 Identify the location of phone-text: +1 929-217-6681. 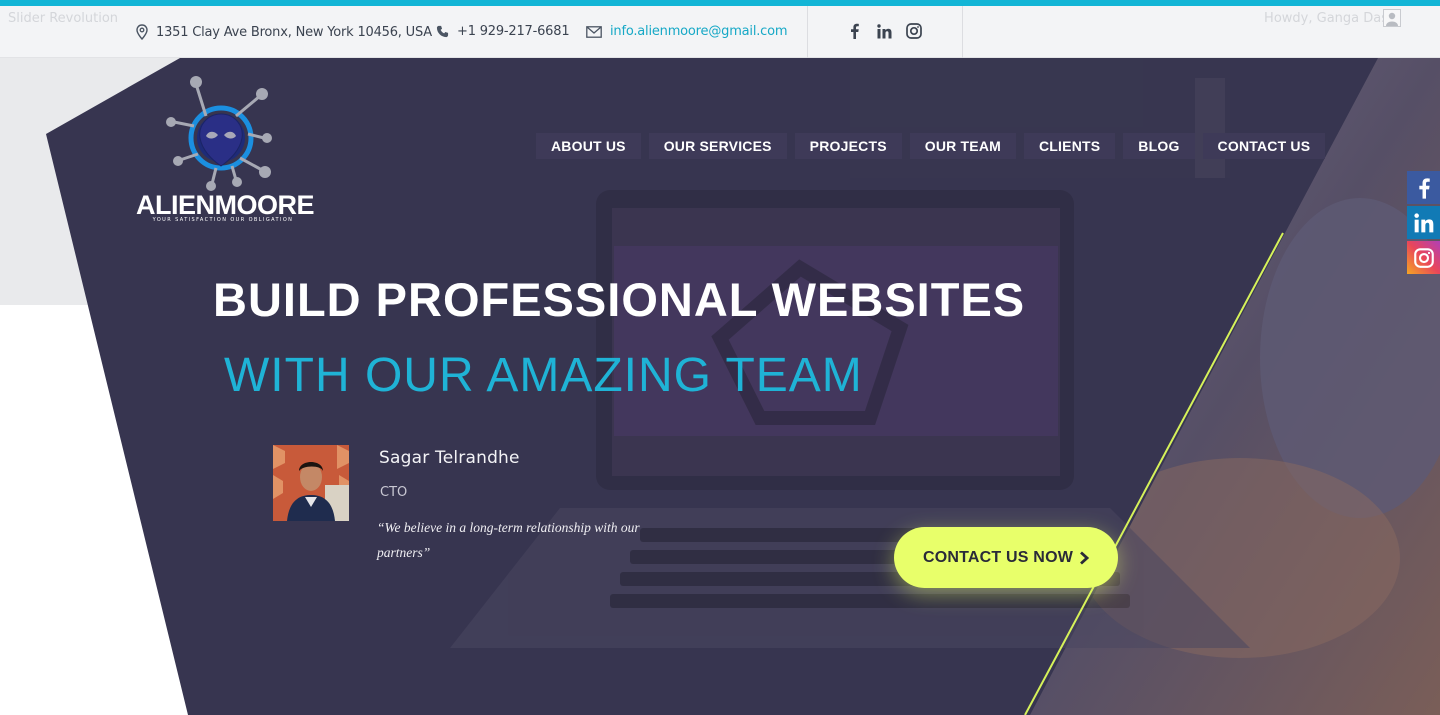
(513, 31).